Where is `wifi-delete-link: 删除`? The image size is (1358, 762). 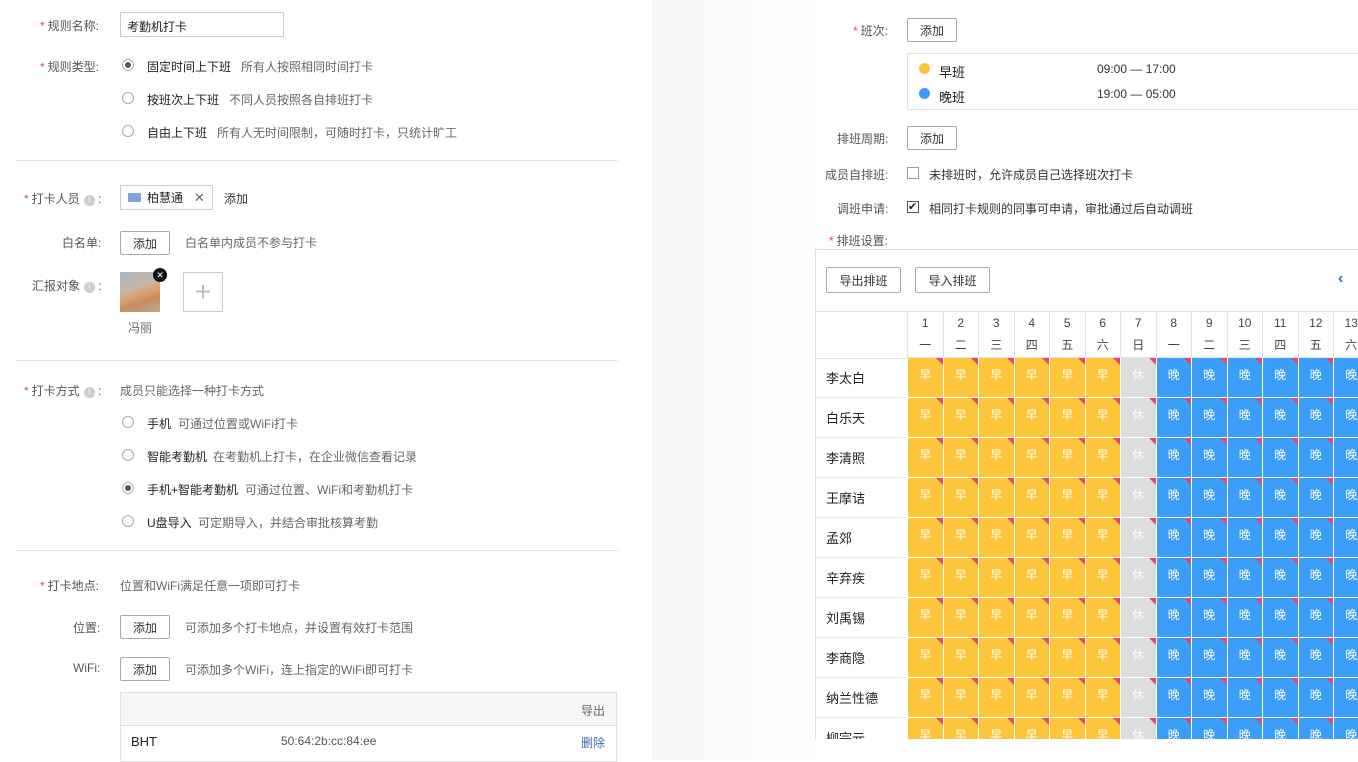 wifi-delete-link: 删除 is located at coordinates (593, 742).